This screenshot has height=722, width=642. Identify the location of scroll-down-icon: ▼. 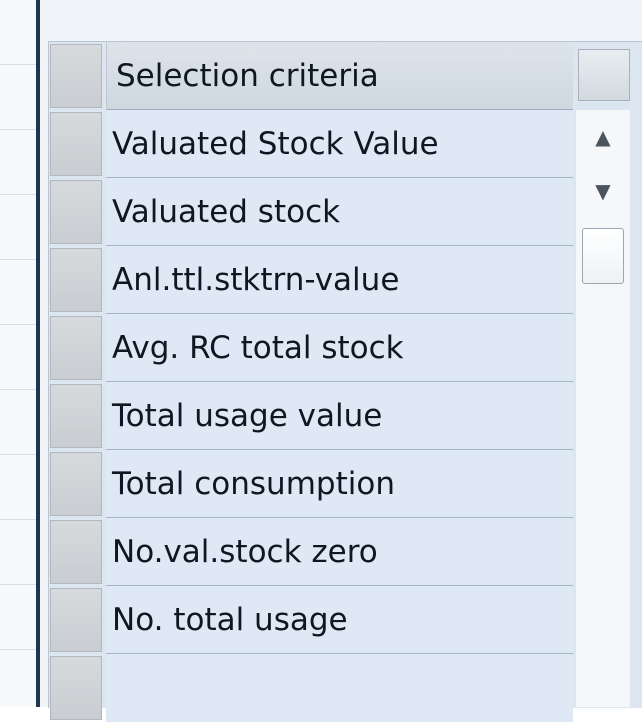
(603, 191).